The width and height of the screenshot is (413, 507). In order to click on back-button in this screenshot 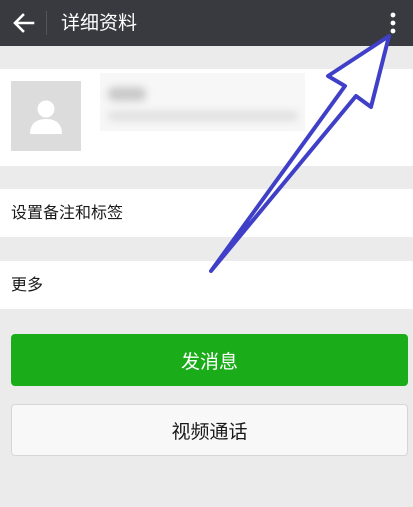, I will do `click(24, 23)`.